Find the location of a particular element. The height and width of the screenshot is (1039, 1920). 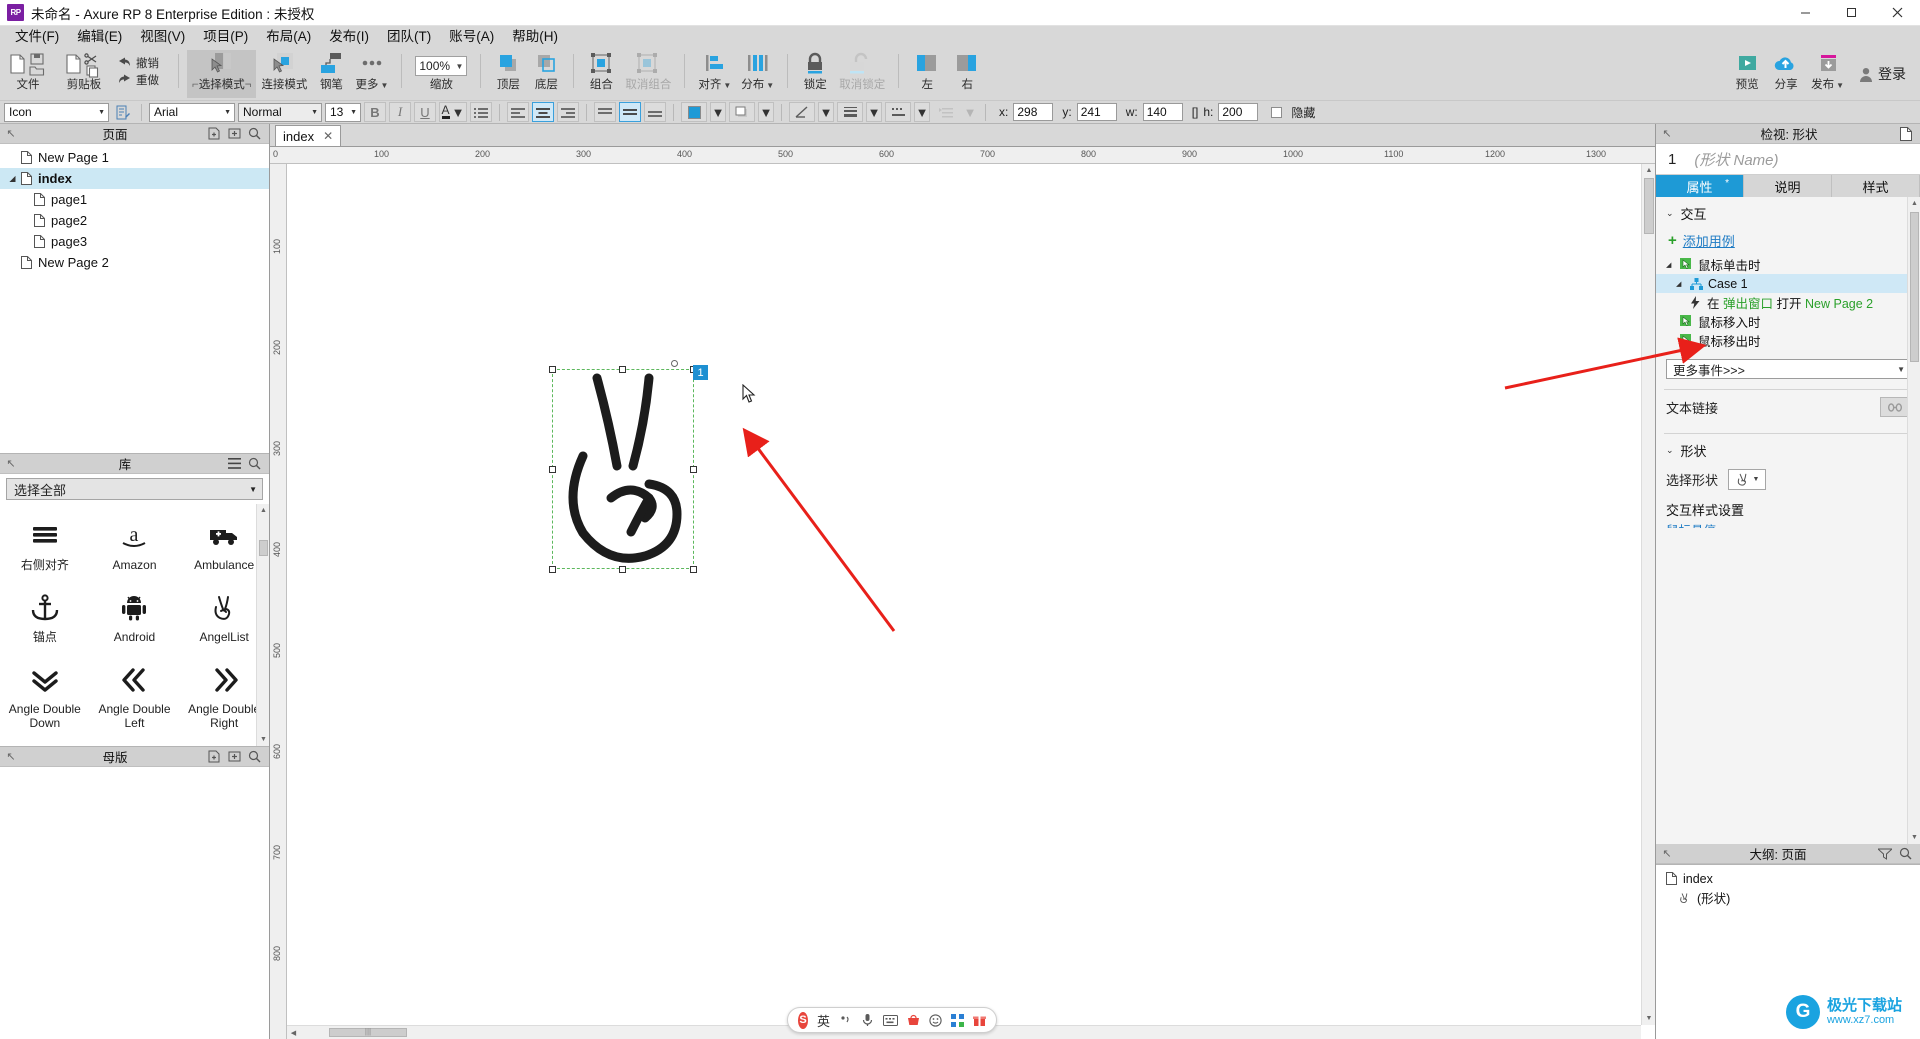

library-item-angle-double-left: Angle Double Left is located at coordinates (135, 697).